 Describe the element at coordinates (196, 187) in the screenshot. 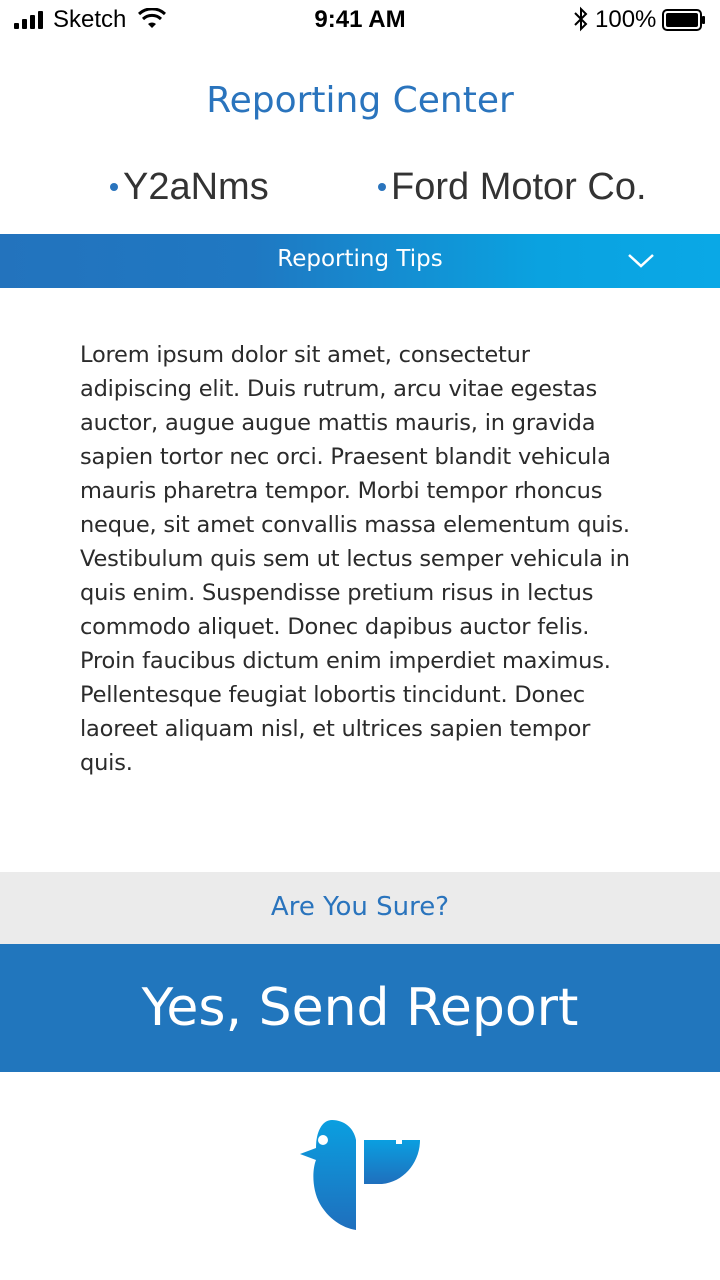

I see `party-name: Y2aNms` at that location.